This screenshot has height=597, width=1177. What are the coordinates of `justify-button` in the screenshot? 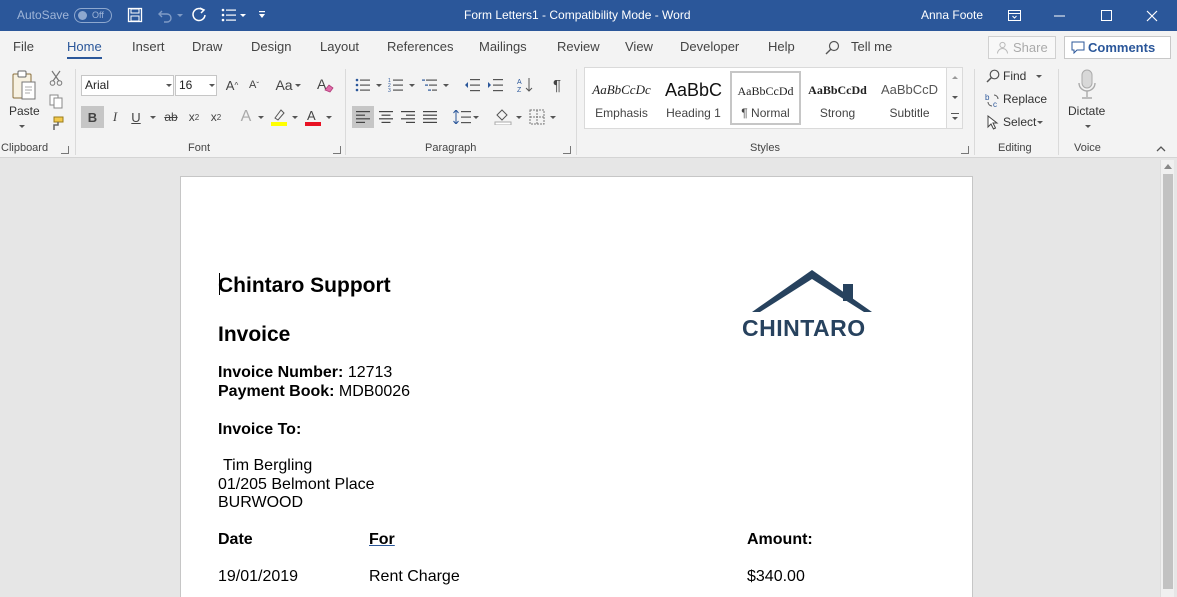 It's located at (430, 117).